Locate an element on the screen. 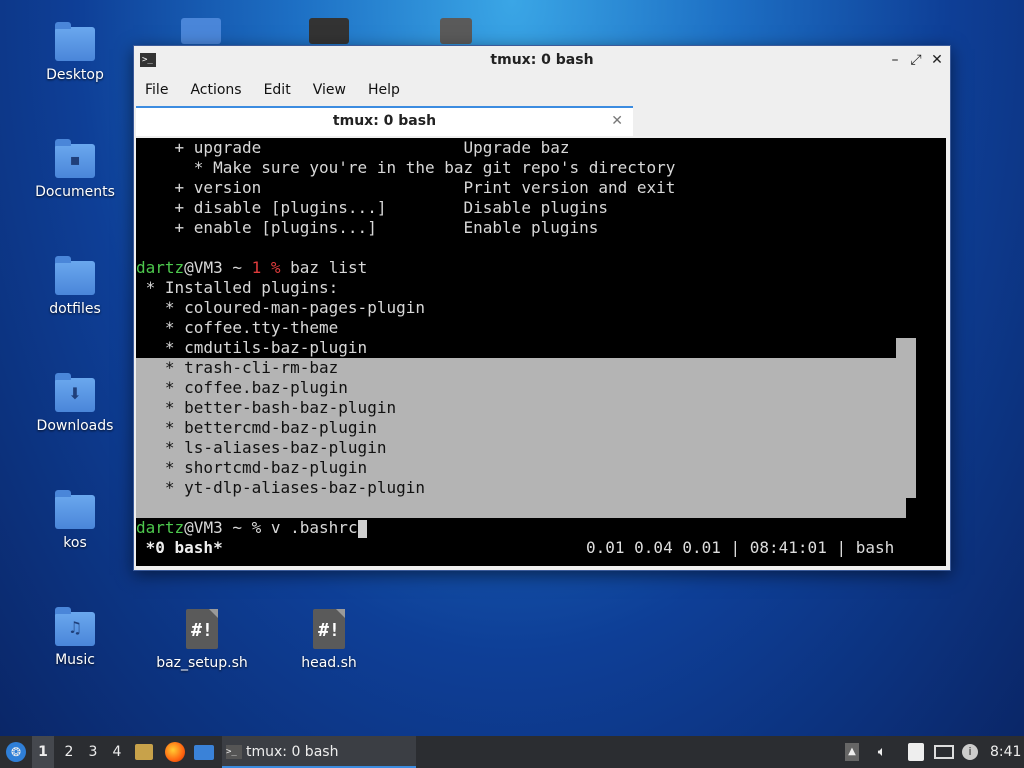  prompt-line: dartz@VM3 ~ % v .bashrc is located at coordinates (251, 528).